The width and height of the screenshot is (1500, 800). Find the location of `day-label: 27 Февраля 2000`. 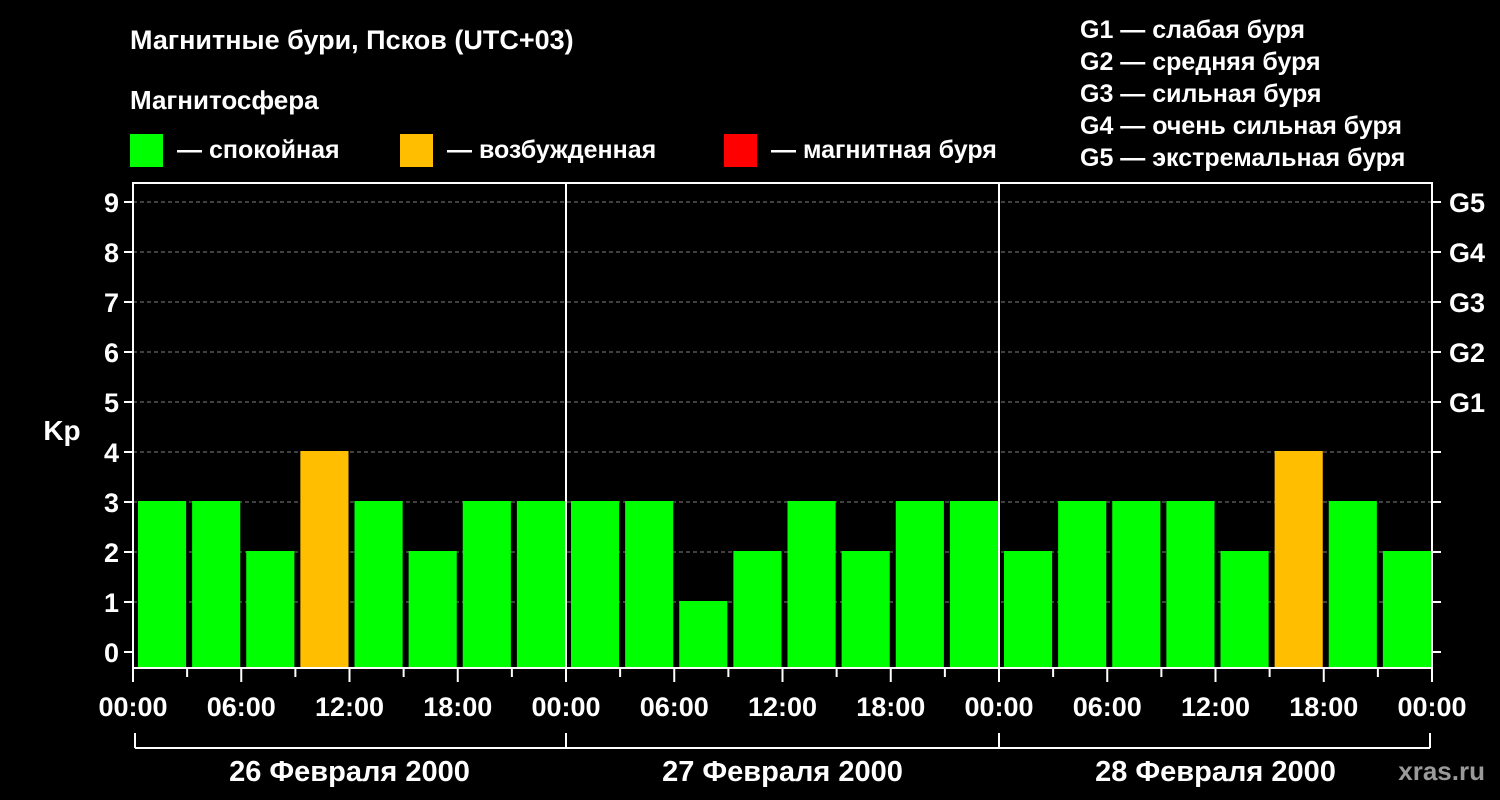

day-label: 27 Февраля 2000 is located at coordinates (782, 772).